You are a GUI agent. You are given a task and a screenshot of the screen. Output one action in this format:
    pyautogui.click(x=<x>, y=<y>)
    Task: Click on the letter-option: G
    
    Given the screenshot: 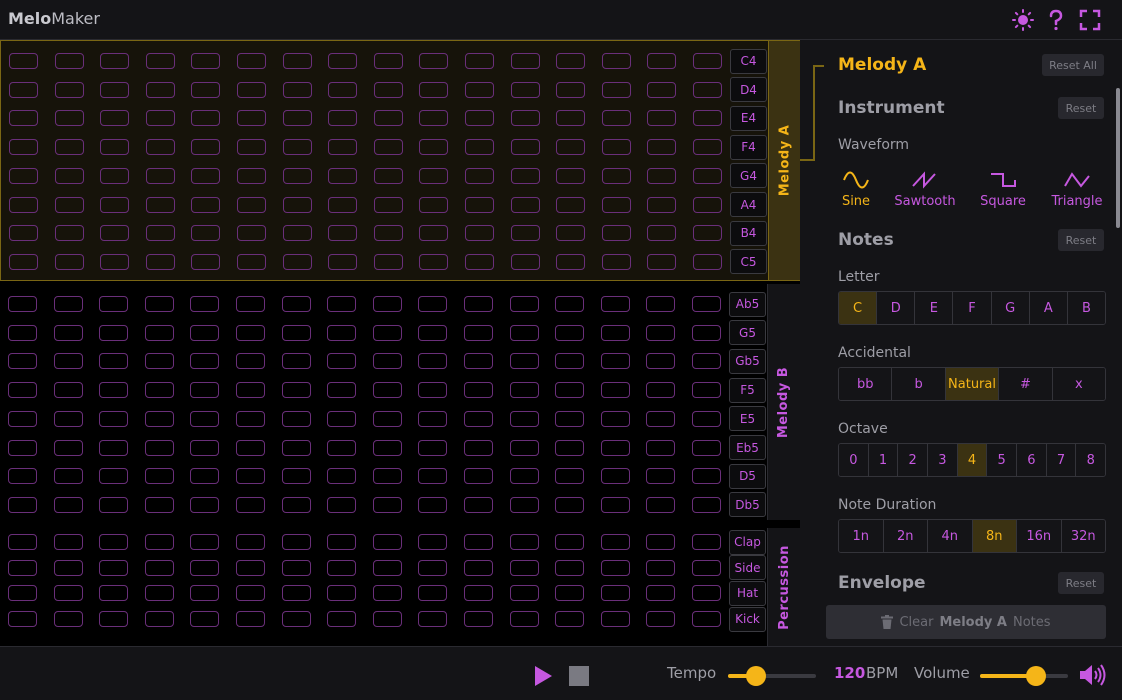 What is the action you would take?
    pyautogui.click(x=1010, y=308)
    